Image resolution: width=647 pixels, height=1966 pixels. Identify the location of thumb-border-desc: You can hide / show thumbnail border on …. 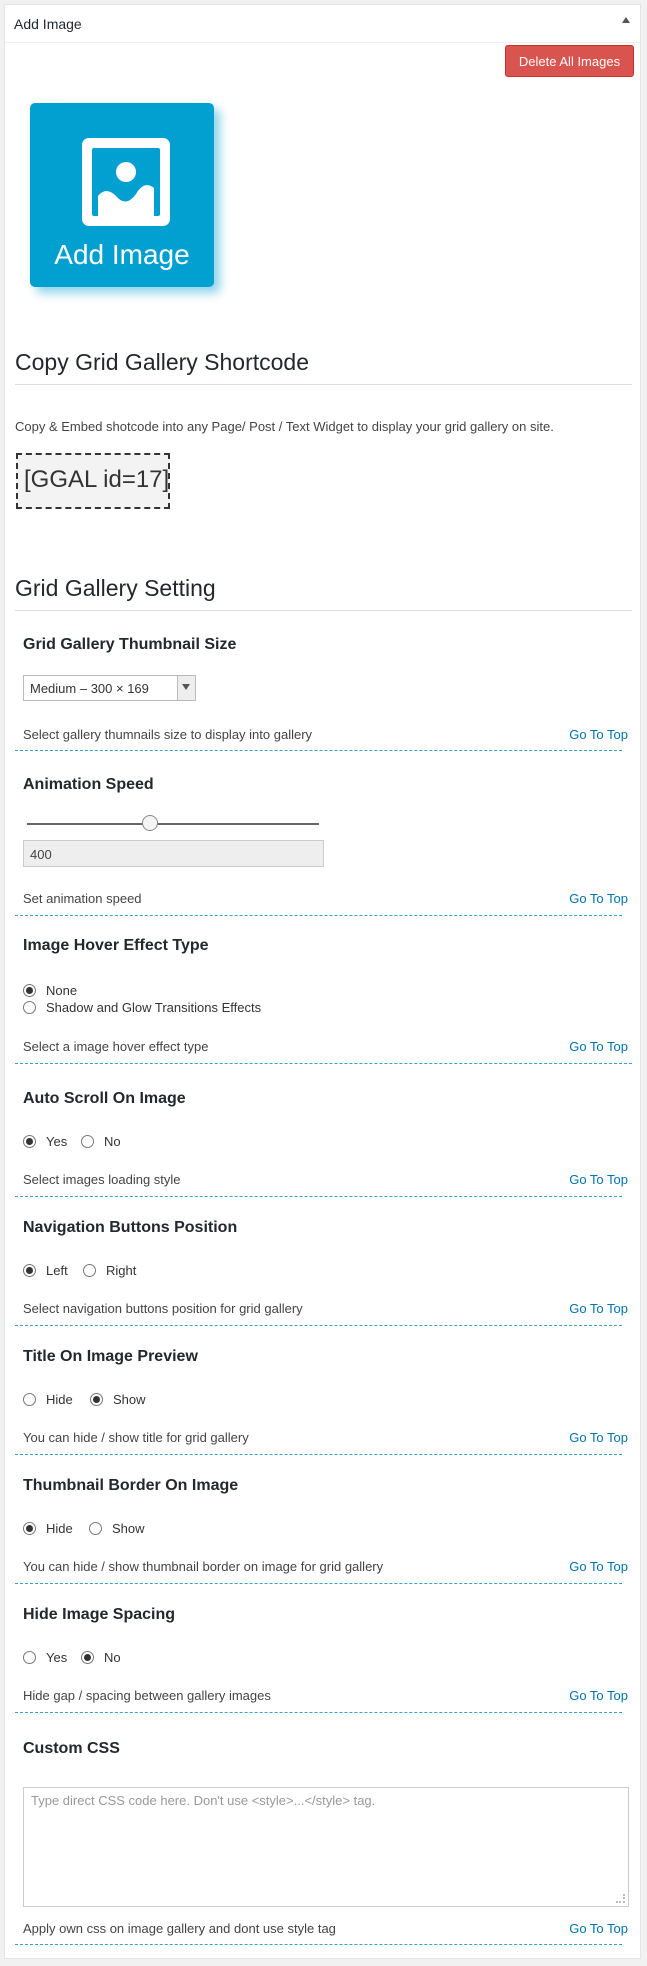
(203, 1566).